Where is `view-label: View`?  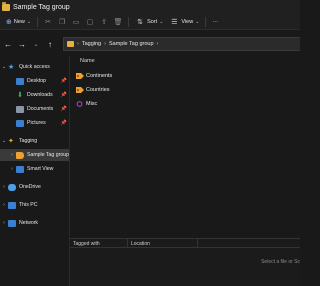 view-label: View is located at coordinates (187, 21).